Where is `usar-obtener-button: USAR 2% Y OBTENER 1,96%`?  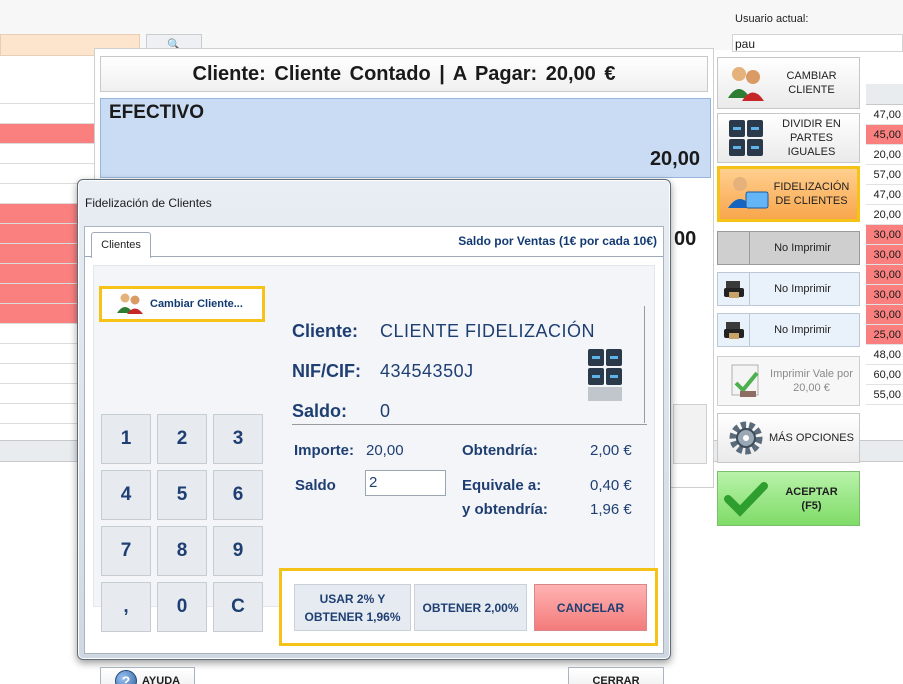
usar-obtener-button: USAR 2% Y OBTENER 1,96% is located at coordinates (352, 607).